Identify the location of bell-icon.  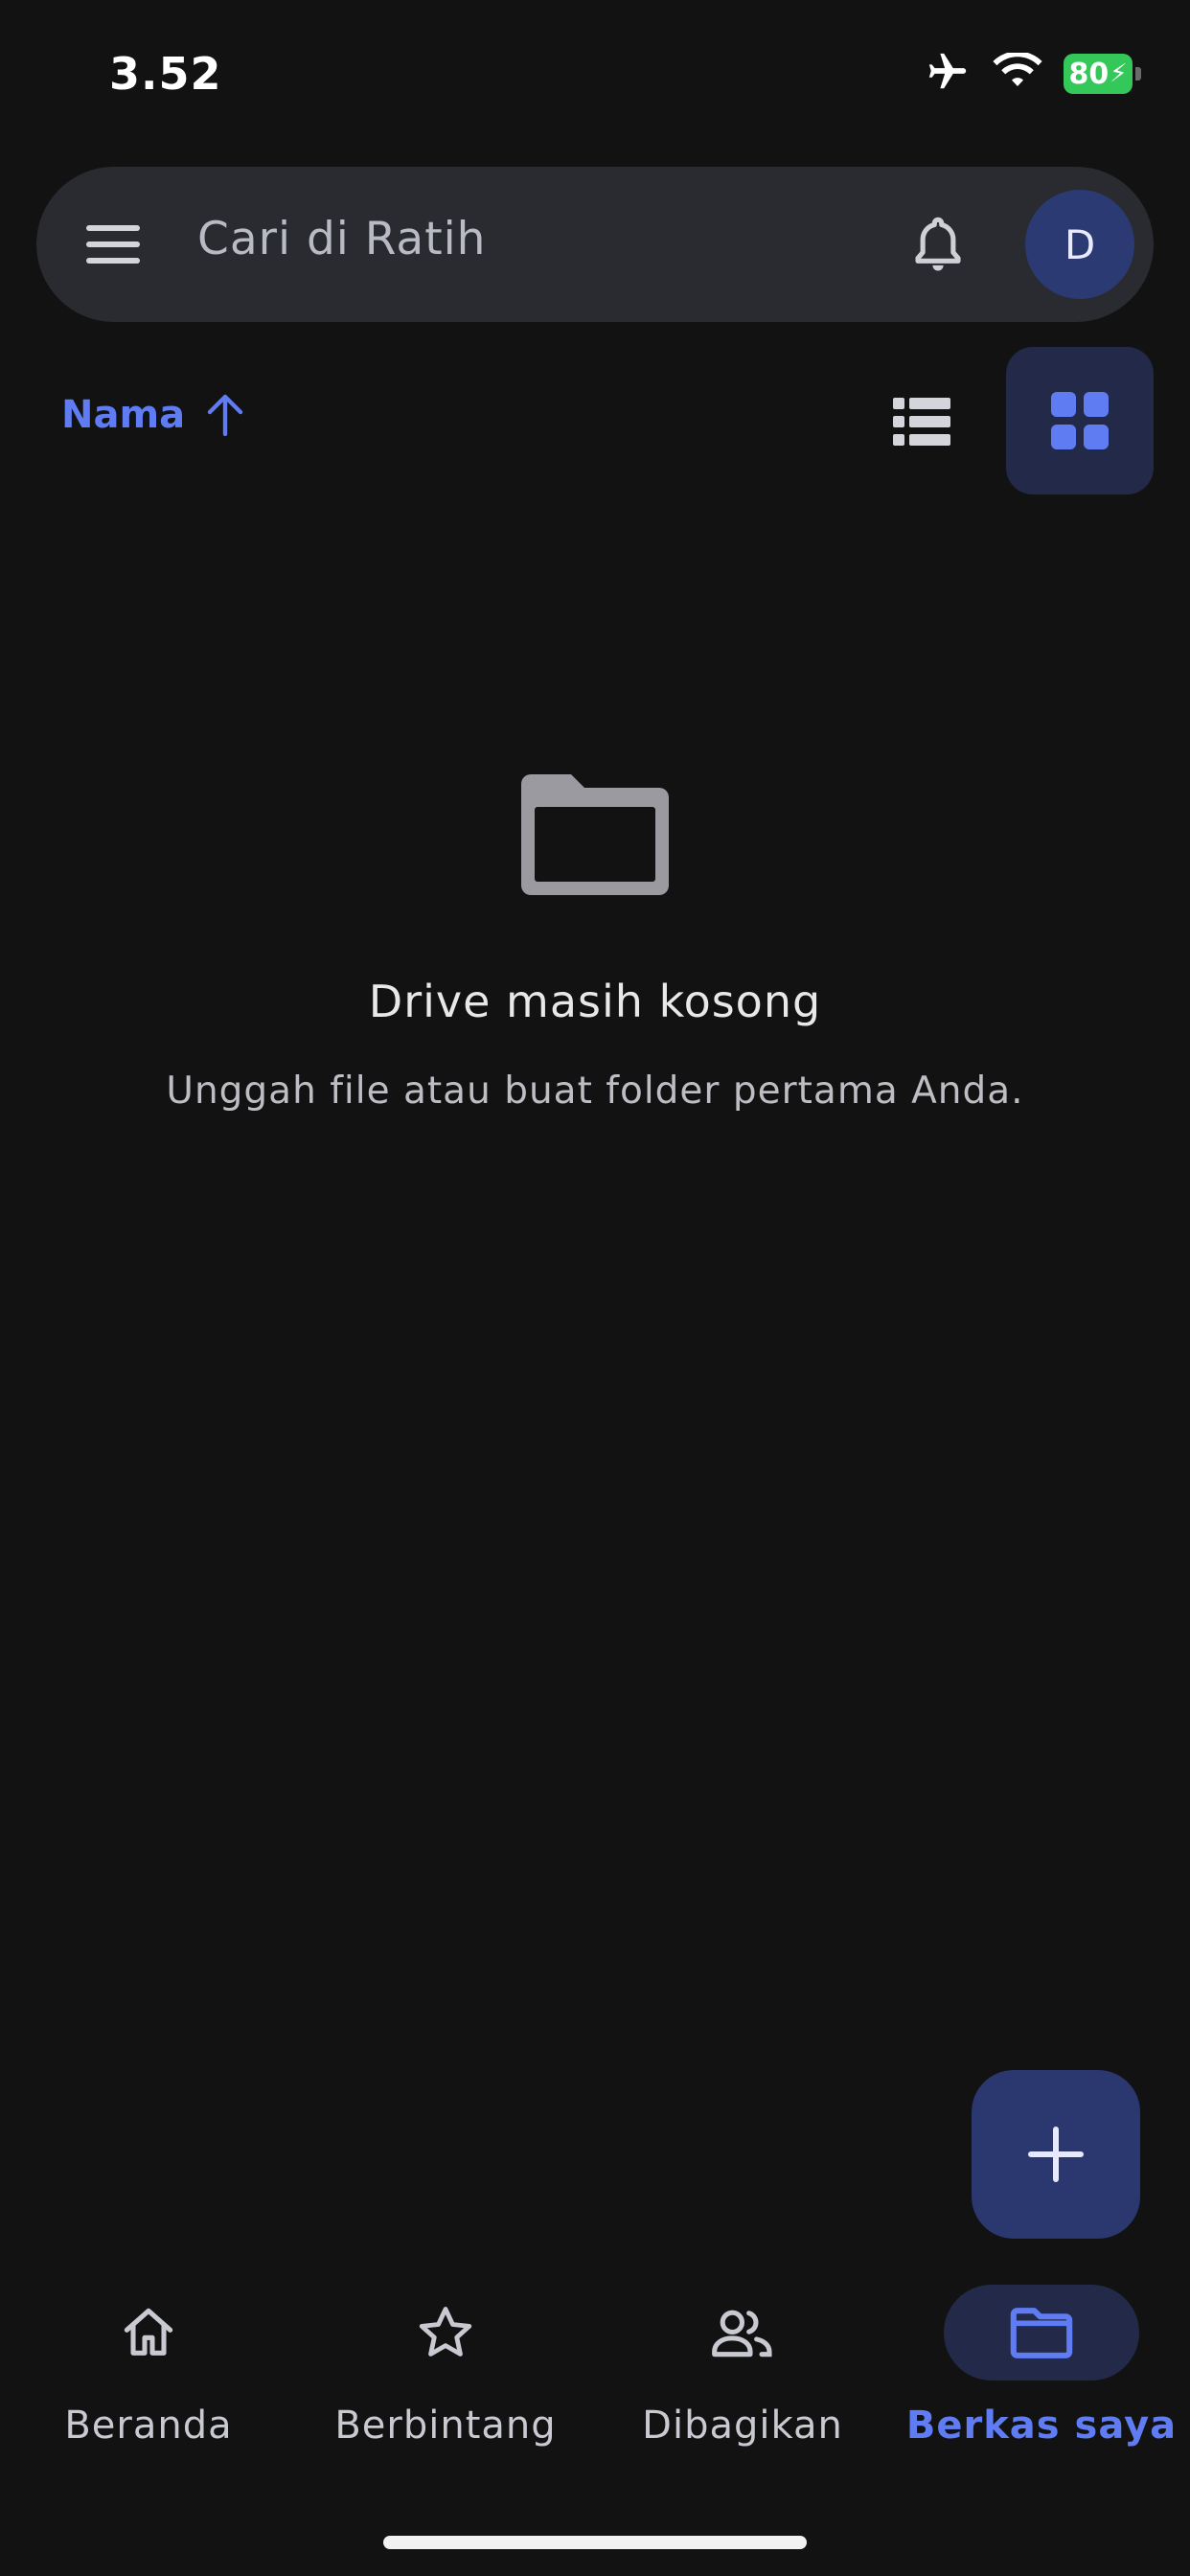
(938, 244).